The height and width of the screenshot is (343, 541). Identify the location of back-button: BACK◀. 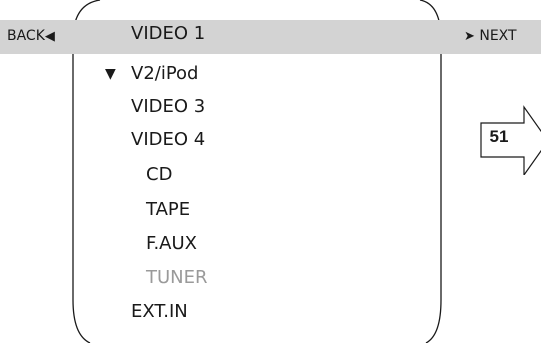
(31, 36).